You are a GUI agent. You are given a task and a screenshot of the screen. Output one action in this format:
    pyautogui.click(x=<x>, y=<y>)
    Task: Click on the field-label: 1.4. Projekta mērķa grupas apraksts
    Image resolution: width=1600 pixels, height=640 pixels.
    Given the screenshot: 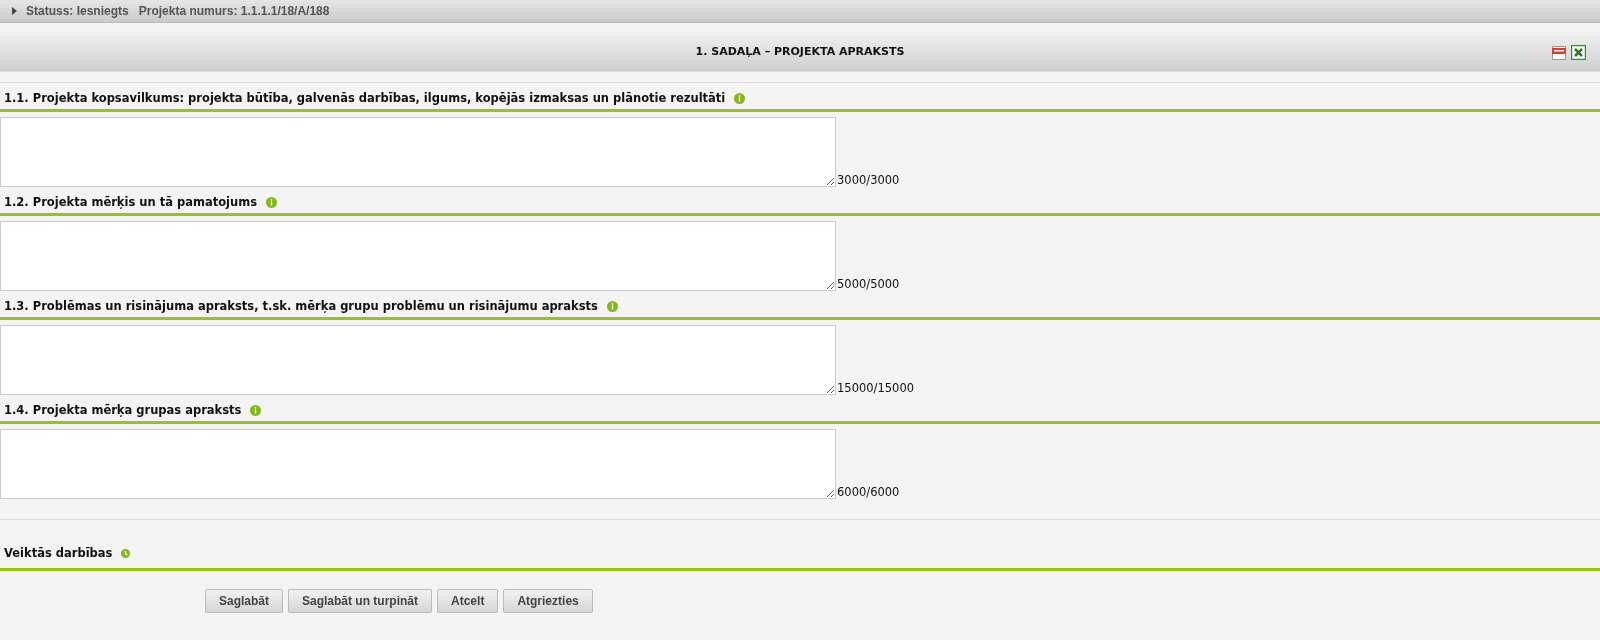 What is the action you would take?
    pyautogui.click(x=123, y=410)
    